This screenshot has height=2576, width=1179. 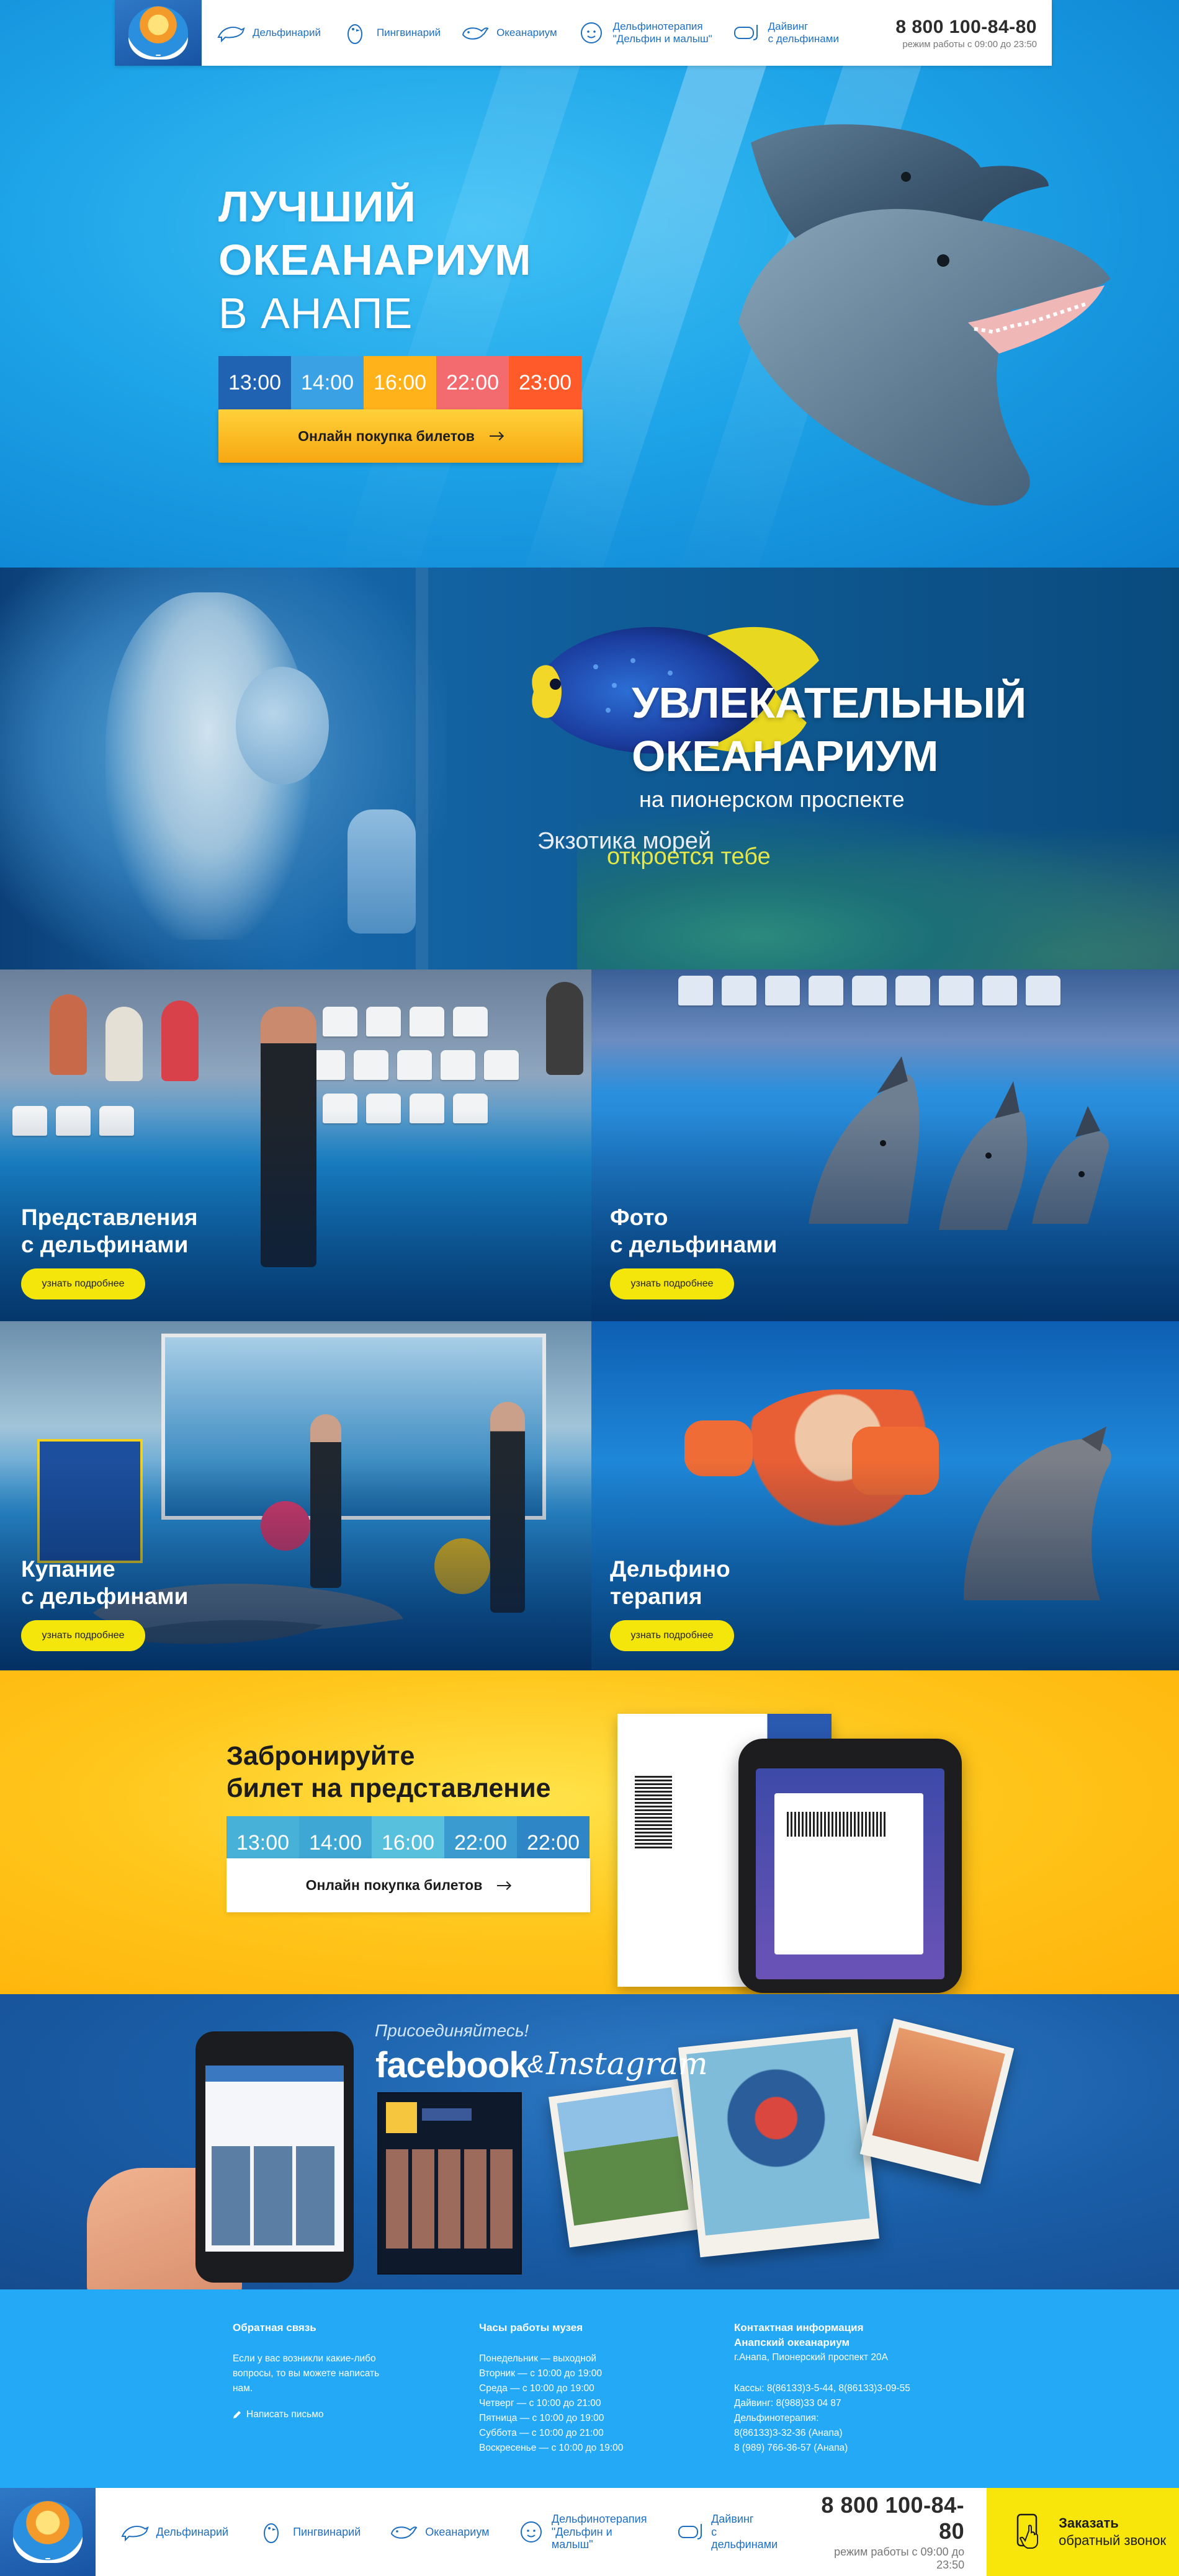 What do you see at coordinates (662, 32) in the screenshot?
I see `nav-item-label: Дельфинотерапия "Дельфин и малыш"` at bounding box center [662, 32].